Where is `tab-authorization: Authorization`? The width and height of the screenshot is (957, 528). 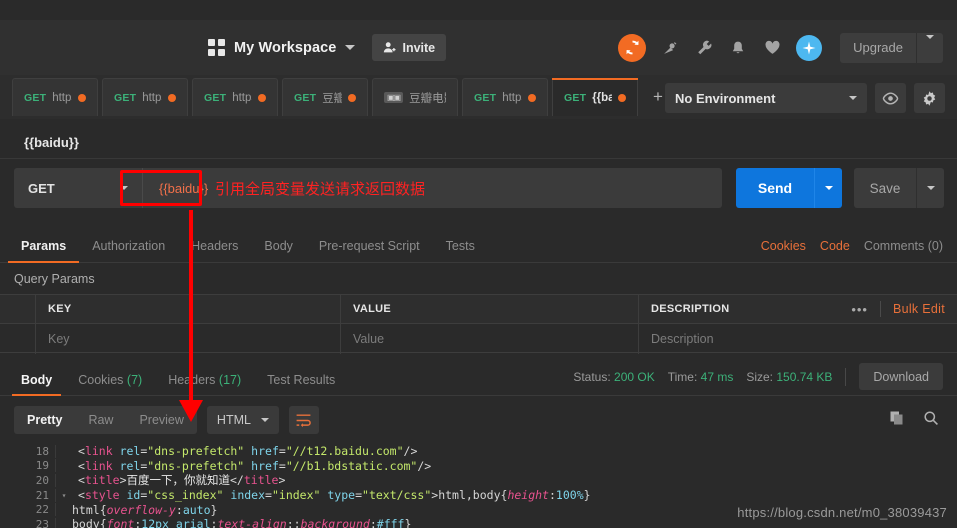 tab-authorization: Authorization is located at coordinates (128, 250).